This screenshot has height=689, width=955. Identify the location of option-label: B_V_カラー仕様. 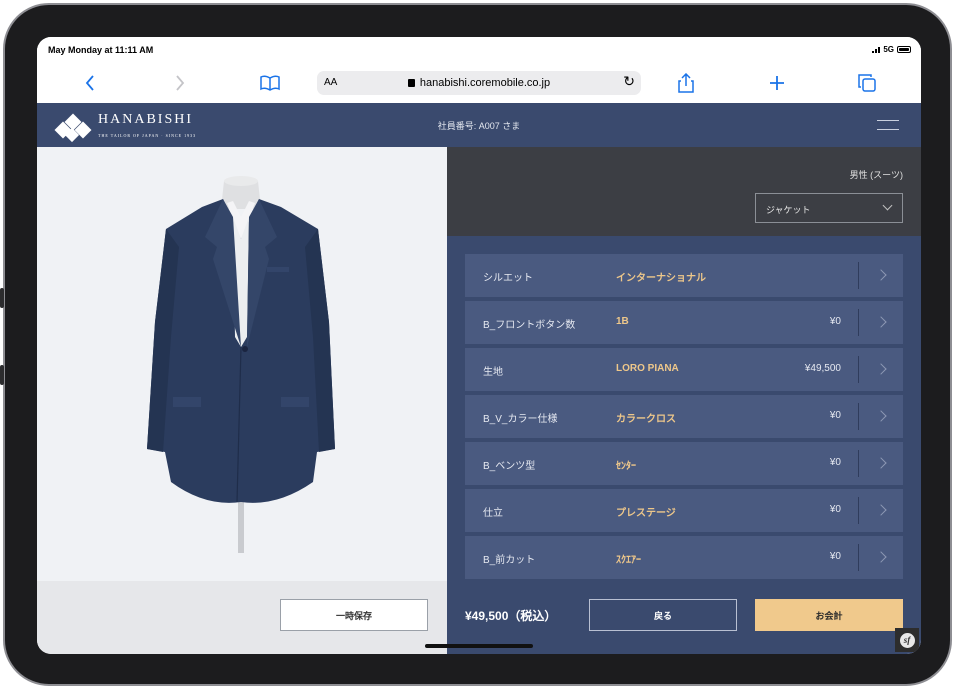
(520, 419).